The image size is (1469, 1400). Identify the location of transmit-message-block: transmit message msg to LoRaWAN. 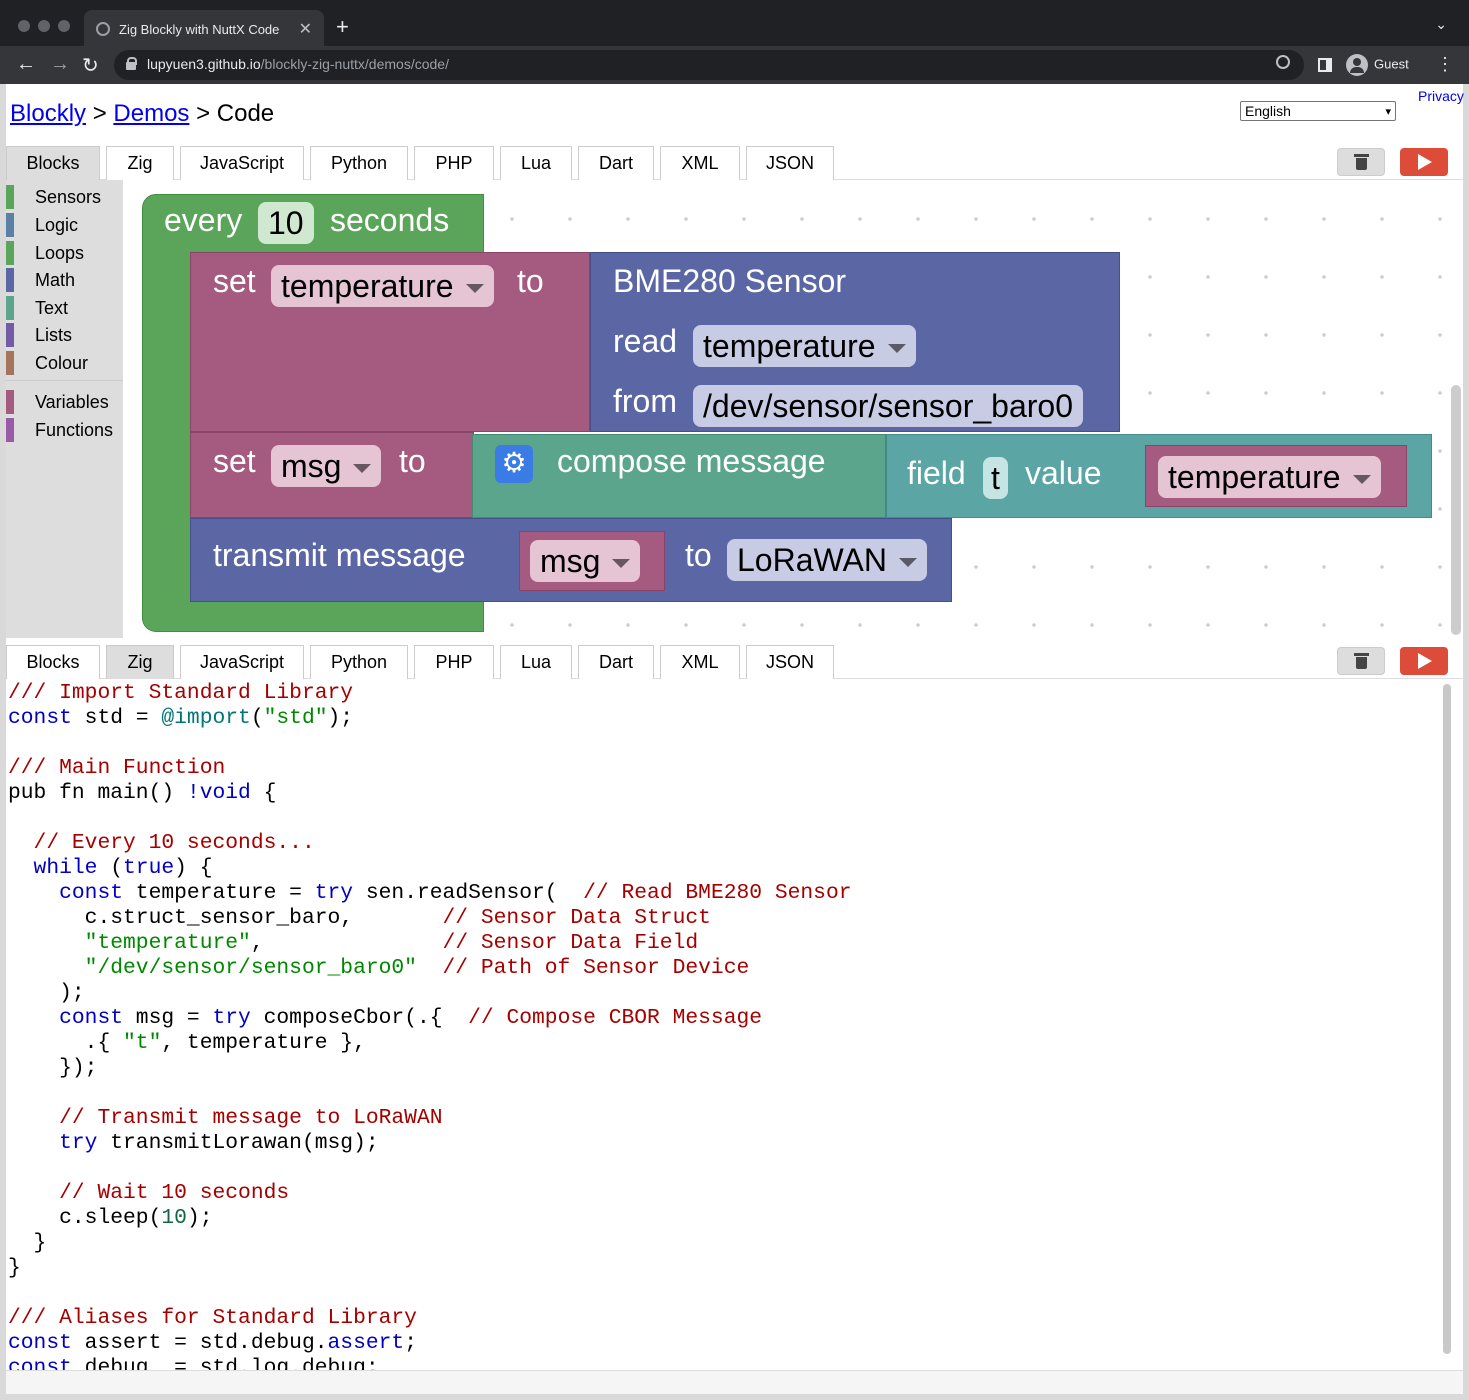
(571, 560).